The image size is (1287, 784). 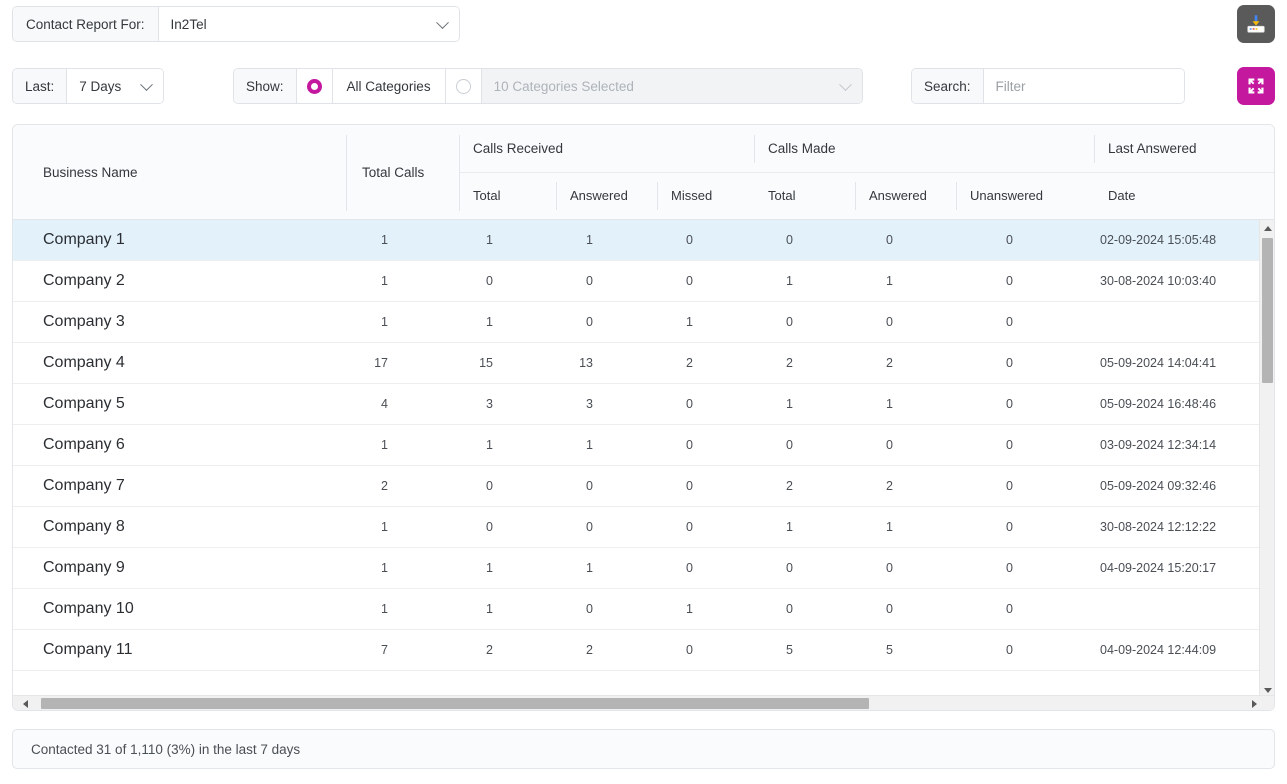 I want to click on radio-selected-categories, so click(x=463, y=86).